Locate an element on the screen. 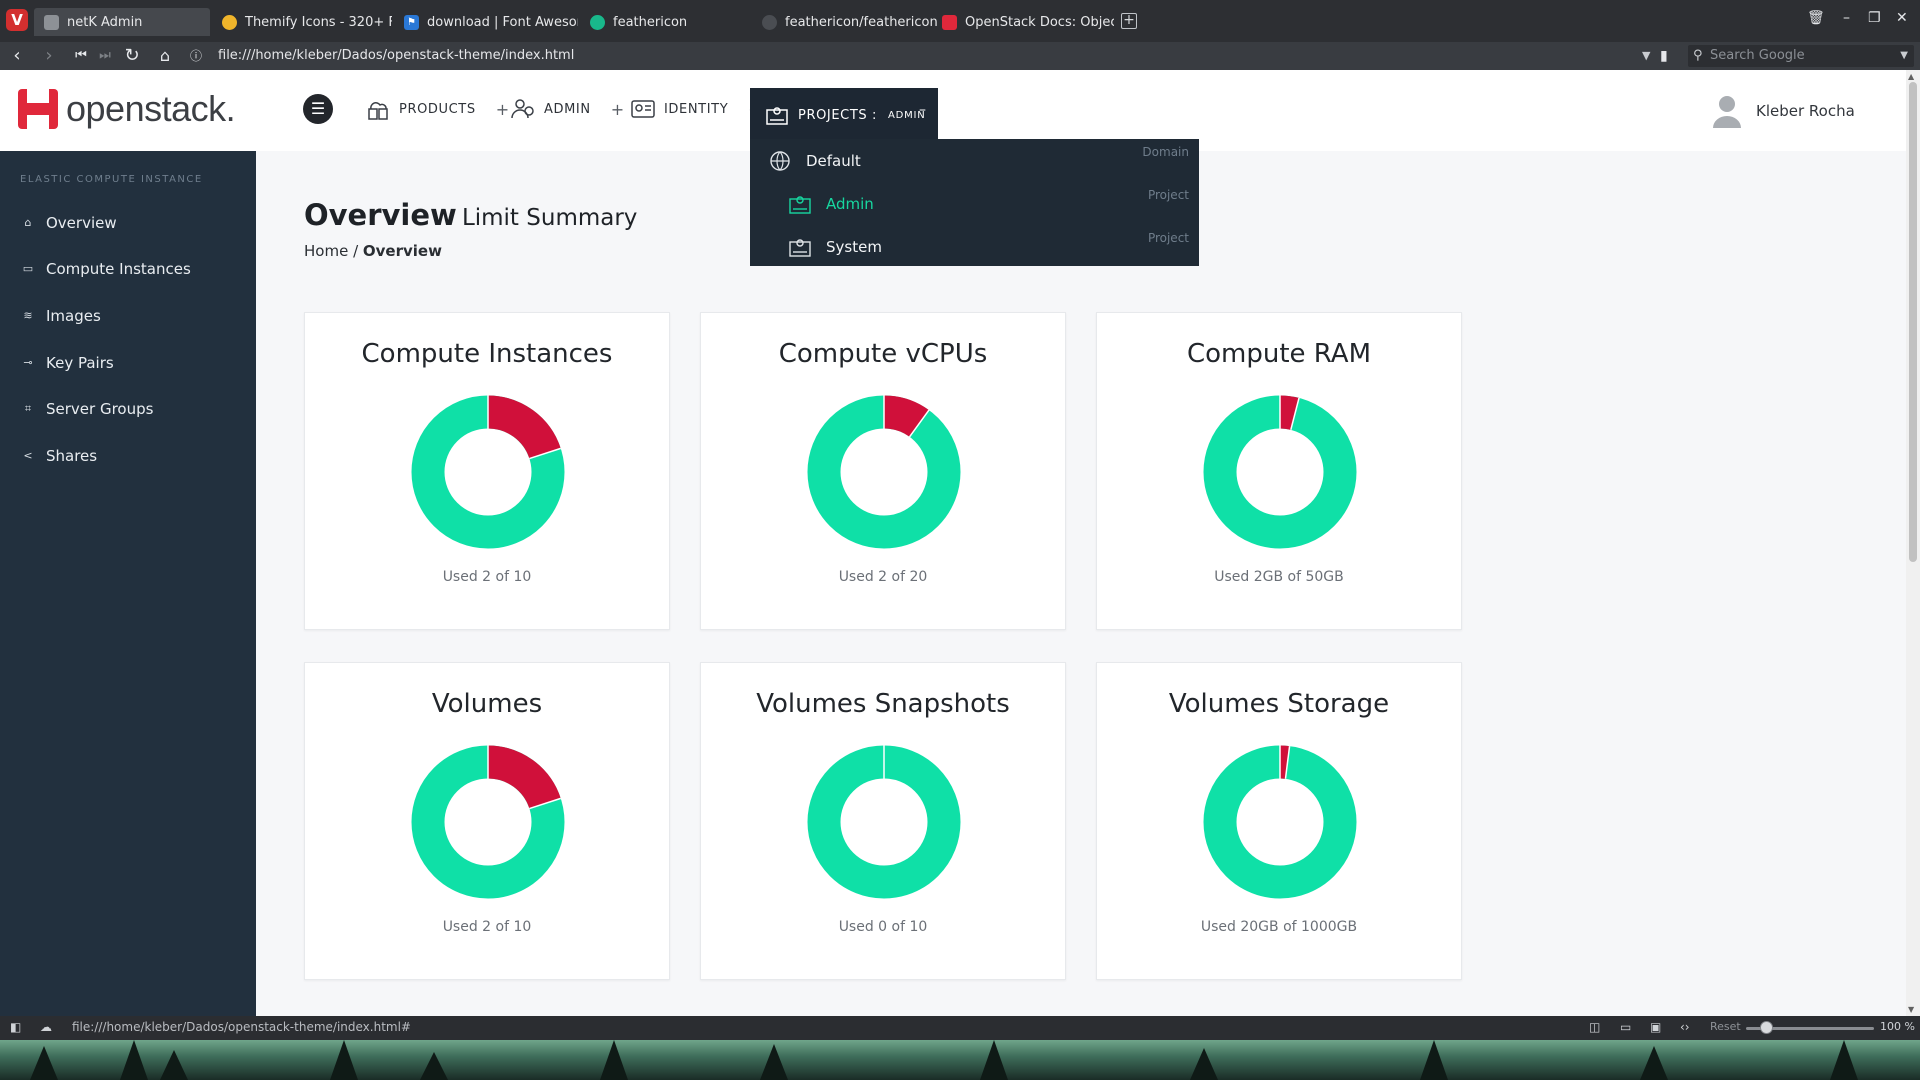 This screenshot has width=1920, height=1080. page-title-text: Overview is located at coordinates (380, 215).